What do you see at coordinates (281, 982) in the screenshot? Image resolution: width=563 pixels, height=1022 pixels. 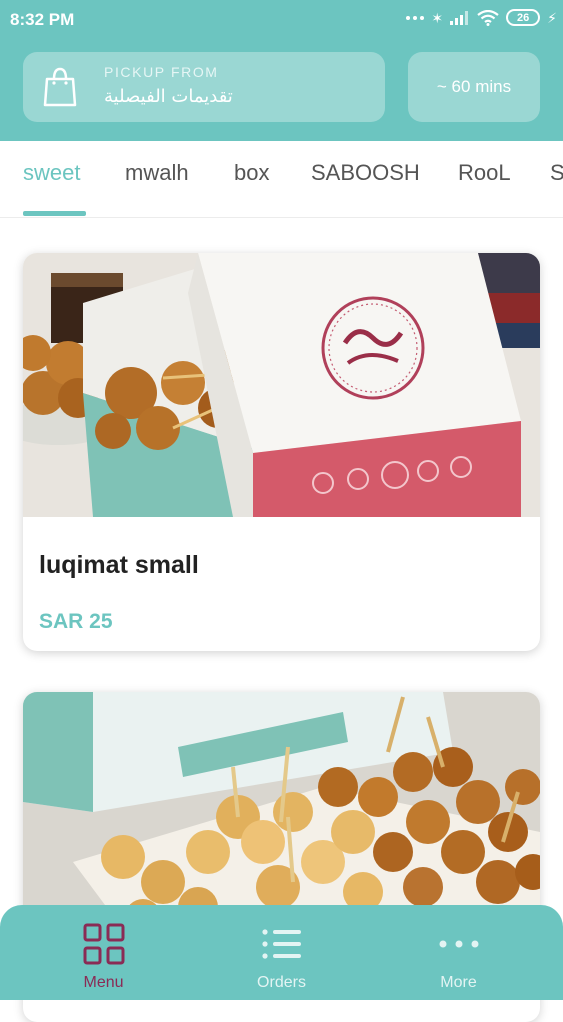 I see `nav-orders-label: Orders` at bounding box center [281, 982].